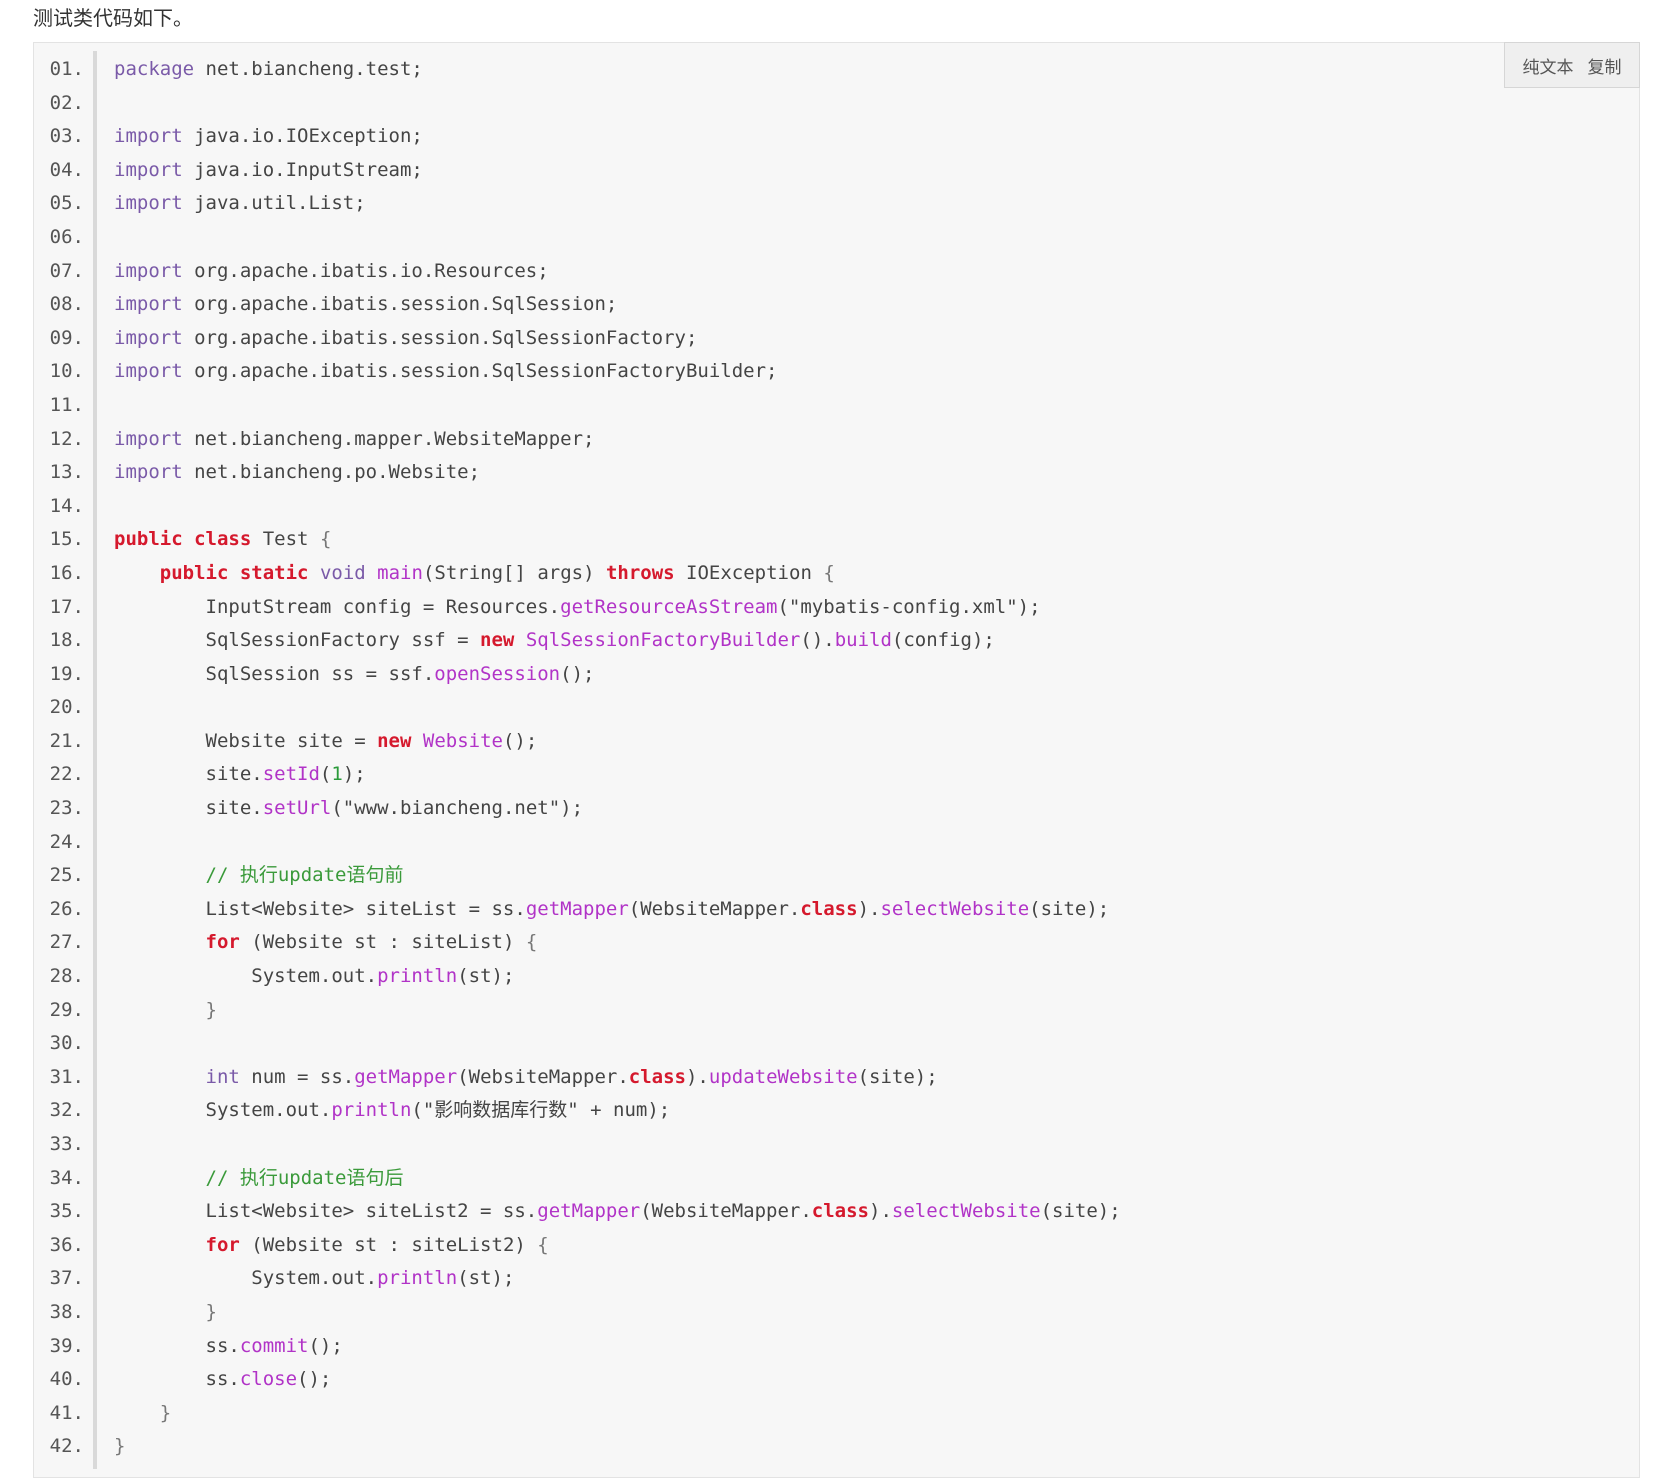  What do you see at coordinates (836, 1044) in the screenshot?
I see `code-line: 30.` at bounding box center [836, 1044].